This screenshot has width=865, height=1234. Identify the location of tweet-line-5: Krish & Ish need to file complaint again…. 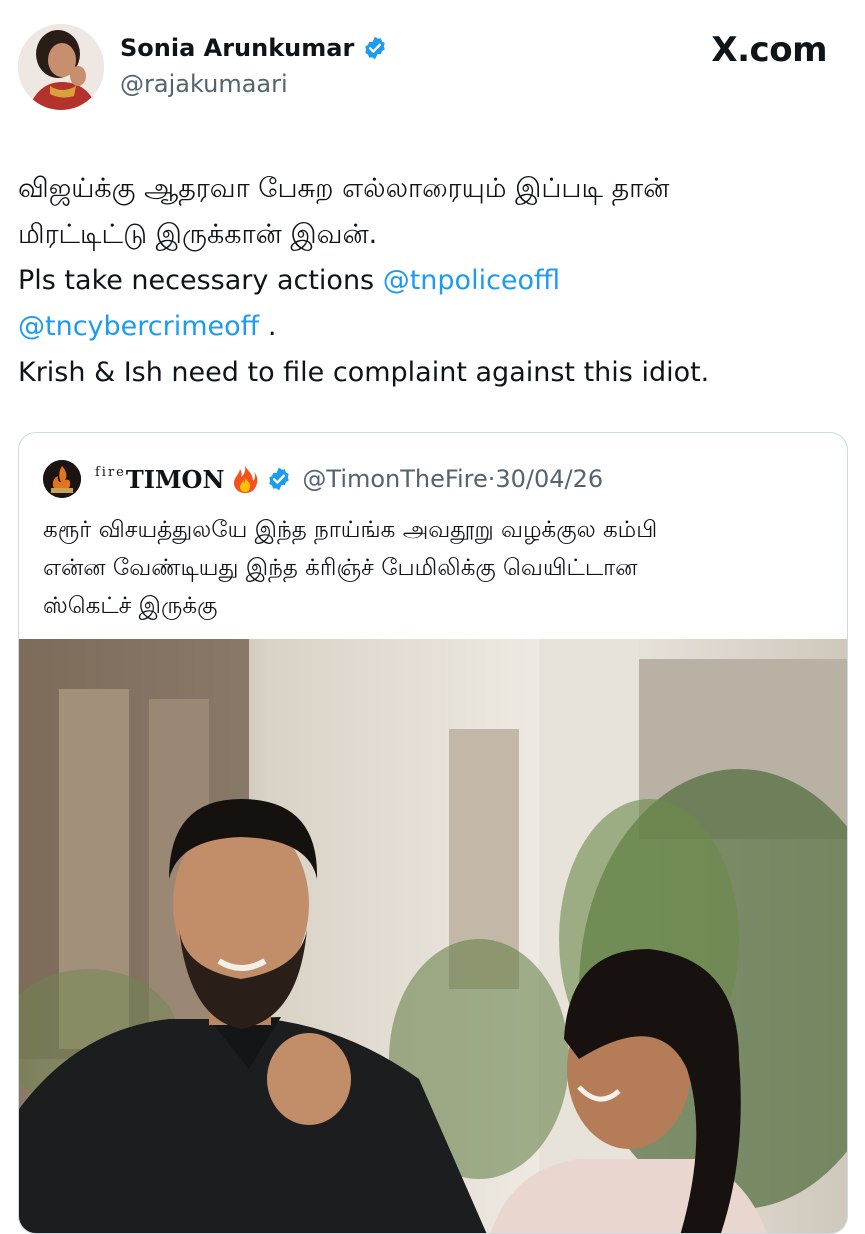
(364, 372).